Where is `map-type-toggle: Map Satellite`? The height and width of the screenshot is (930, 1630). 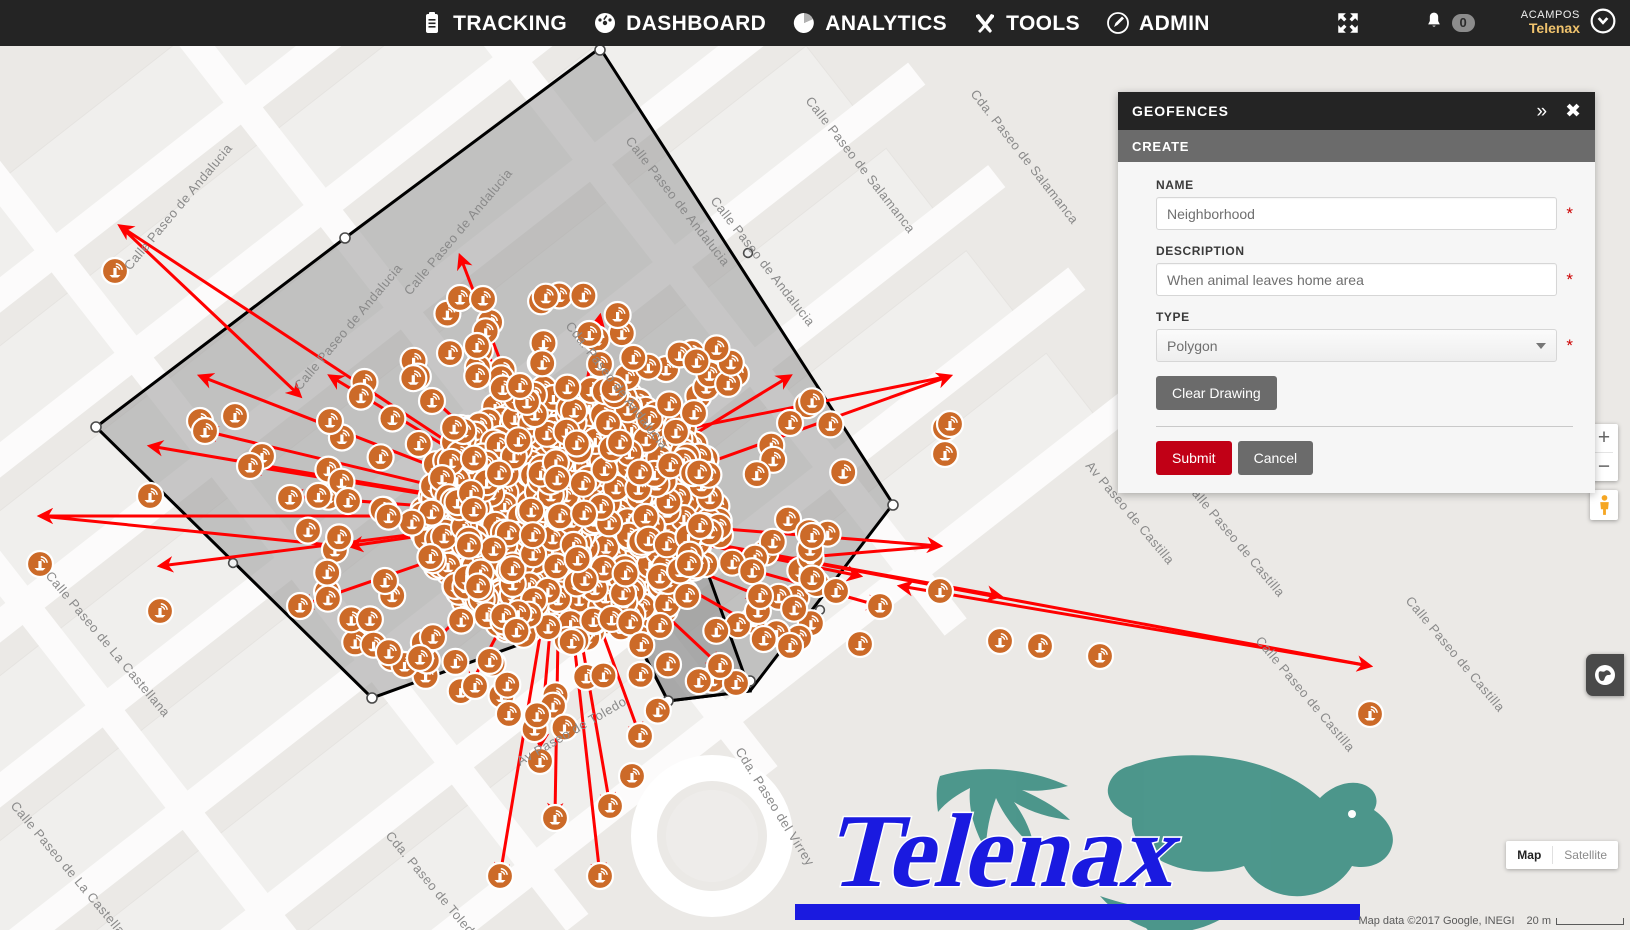
map-type-toggle: Map Satellite is located at coordinates (1562, 855).